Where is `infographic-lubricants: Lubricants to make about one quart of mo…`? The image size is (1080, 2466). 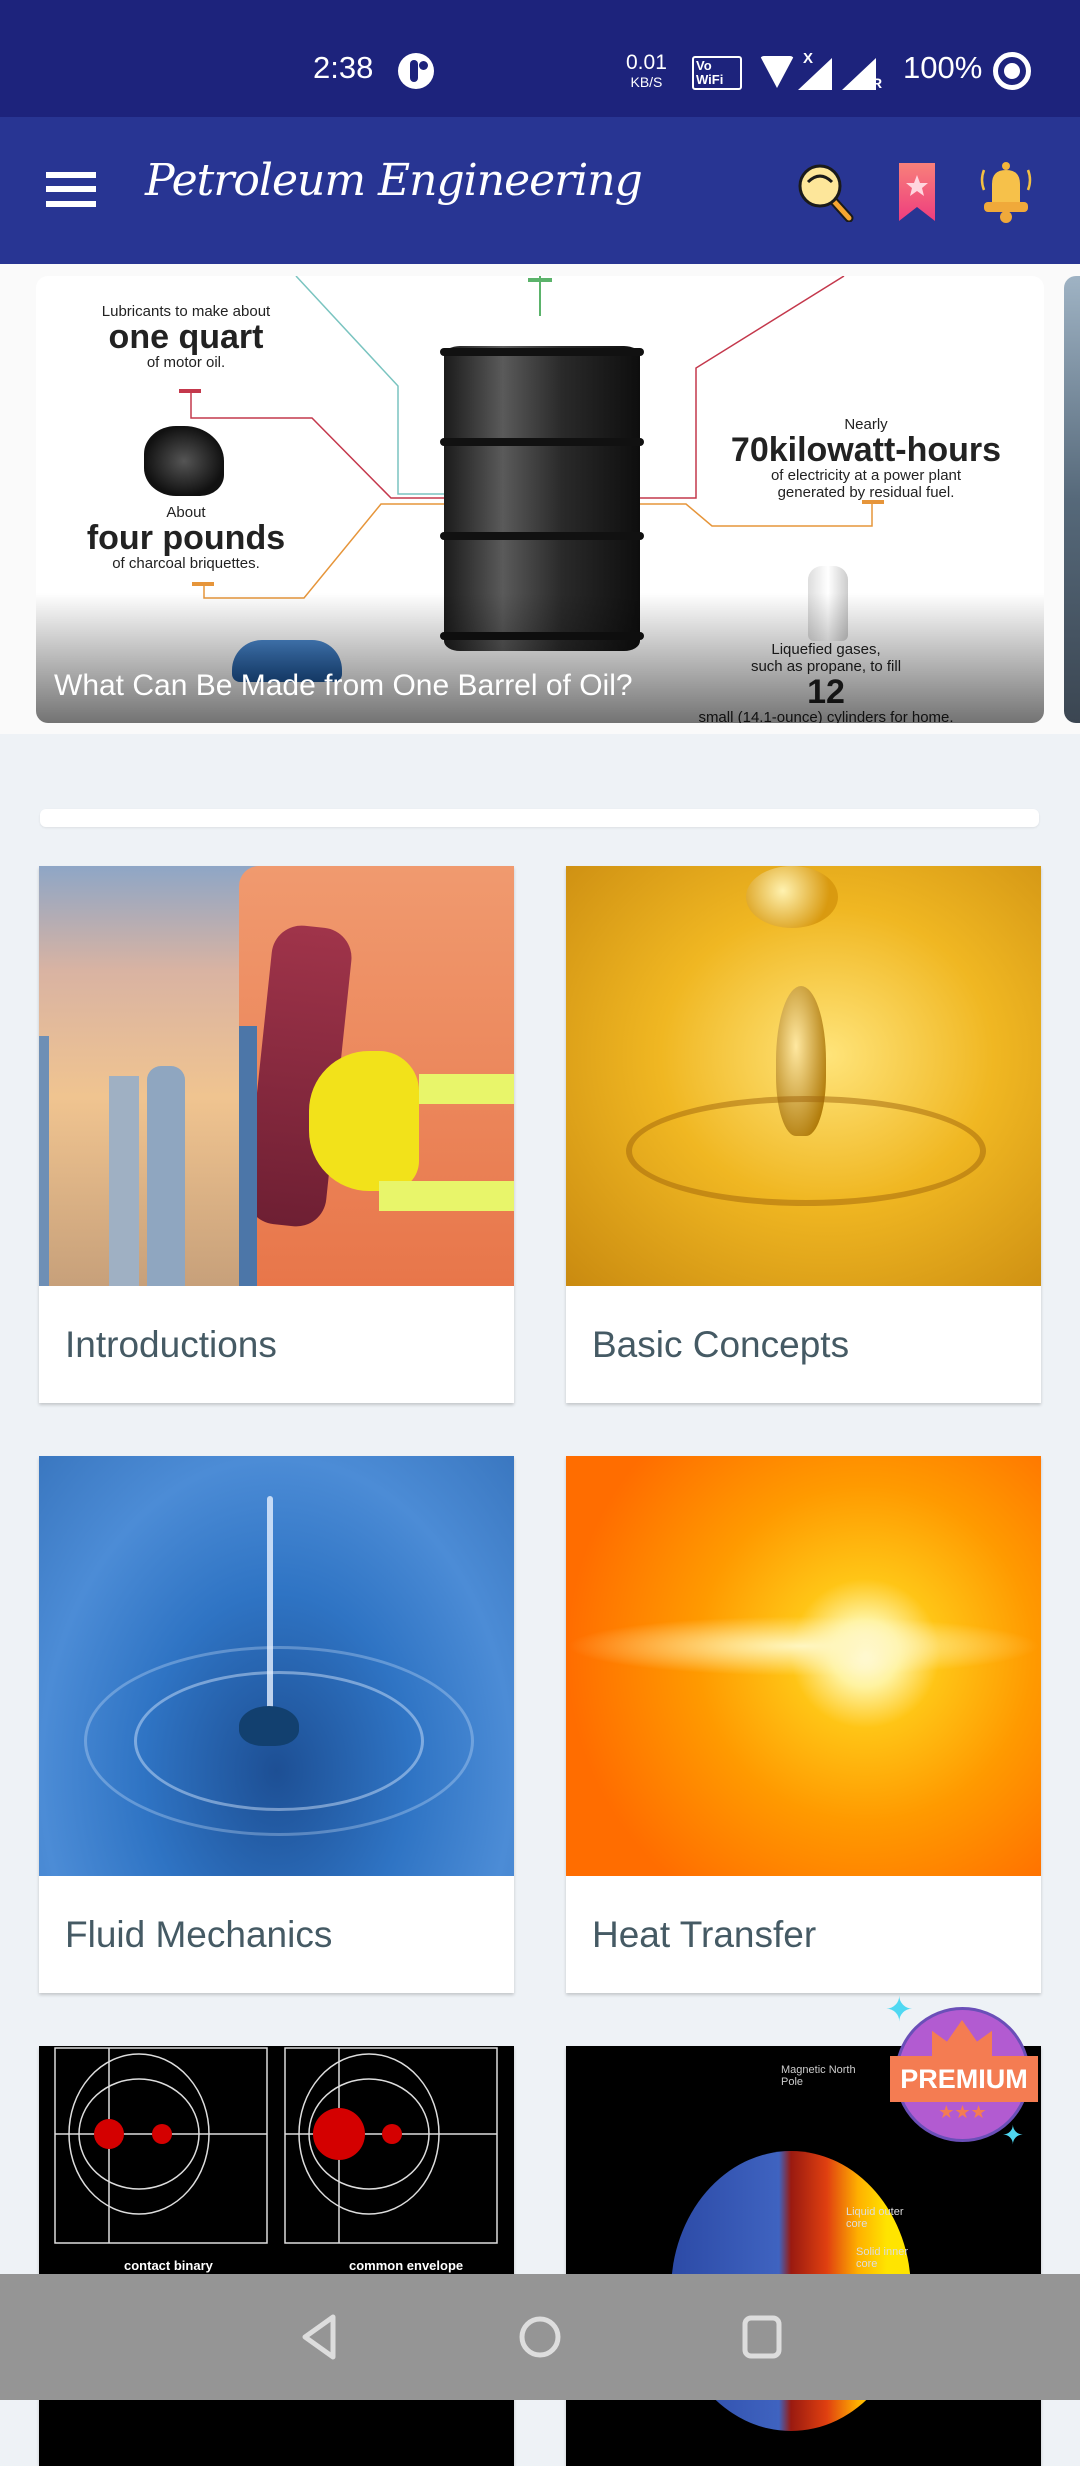
infographic-lubricants: Lubricants to make about one quart of mo… is located at coordinates (186, 337).